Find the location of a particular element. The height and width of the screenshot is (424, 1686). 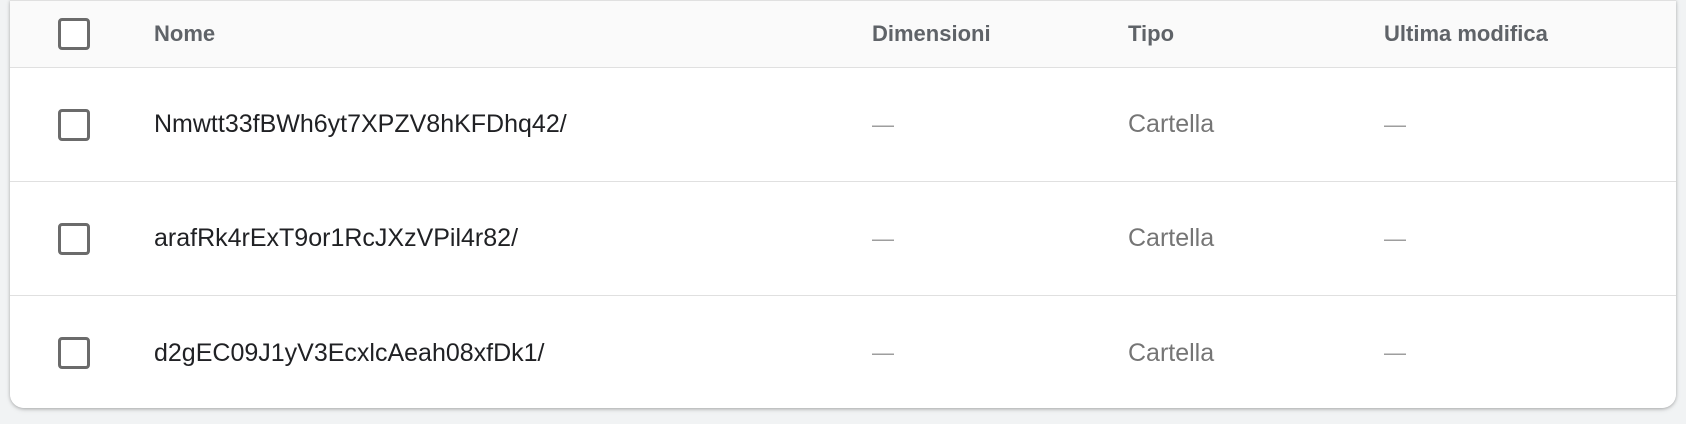

column-header-name: Nome is located at coordinates (184, 34).